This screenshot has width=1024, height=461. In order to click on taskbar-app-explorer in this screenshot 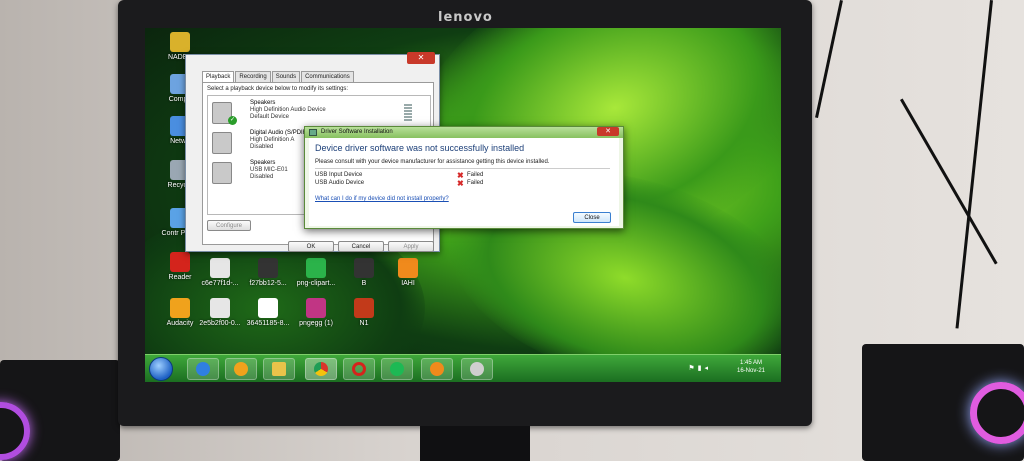, I will do `click(279, 369)`.